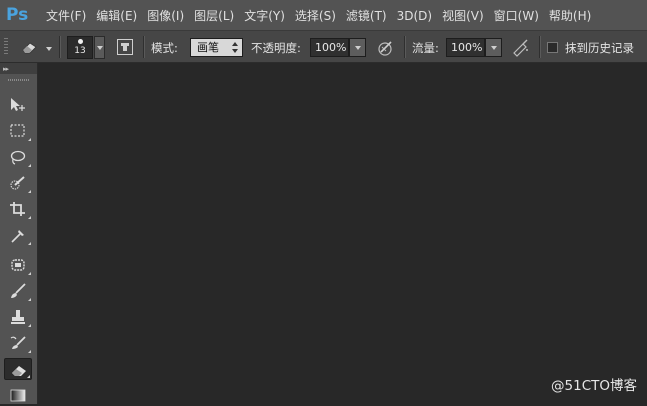  I want to click on tool-clone-stamp, so click(18, 317).